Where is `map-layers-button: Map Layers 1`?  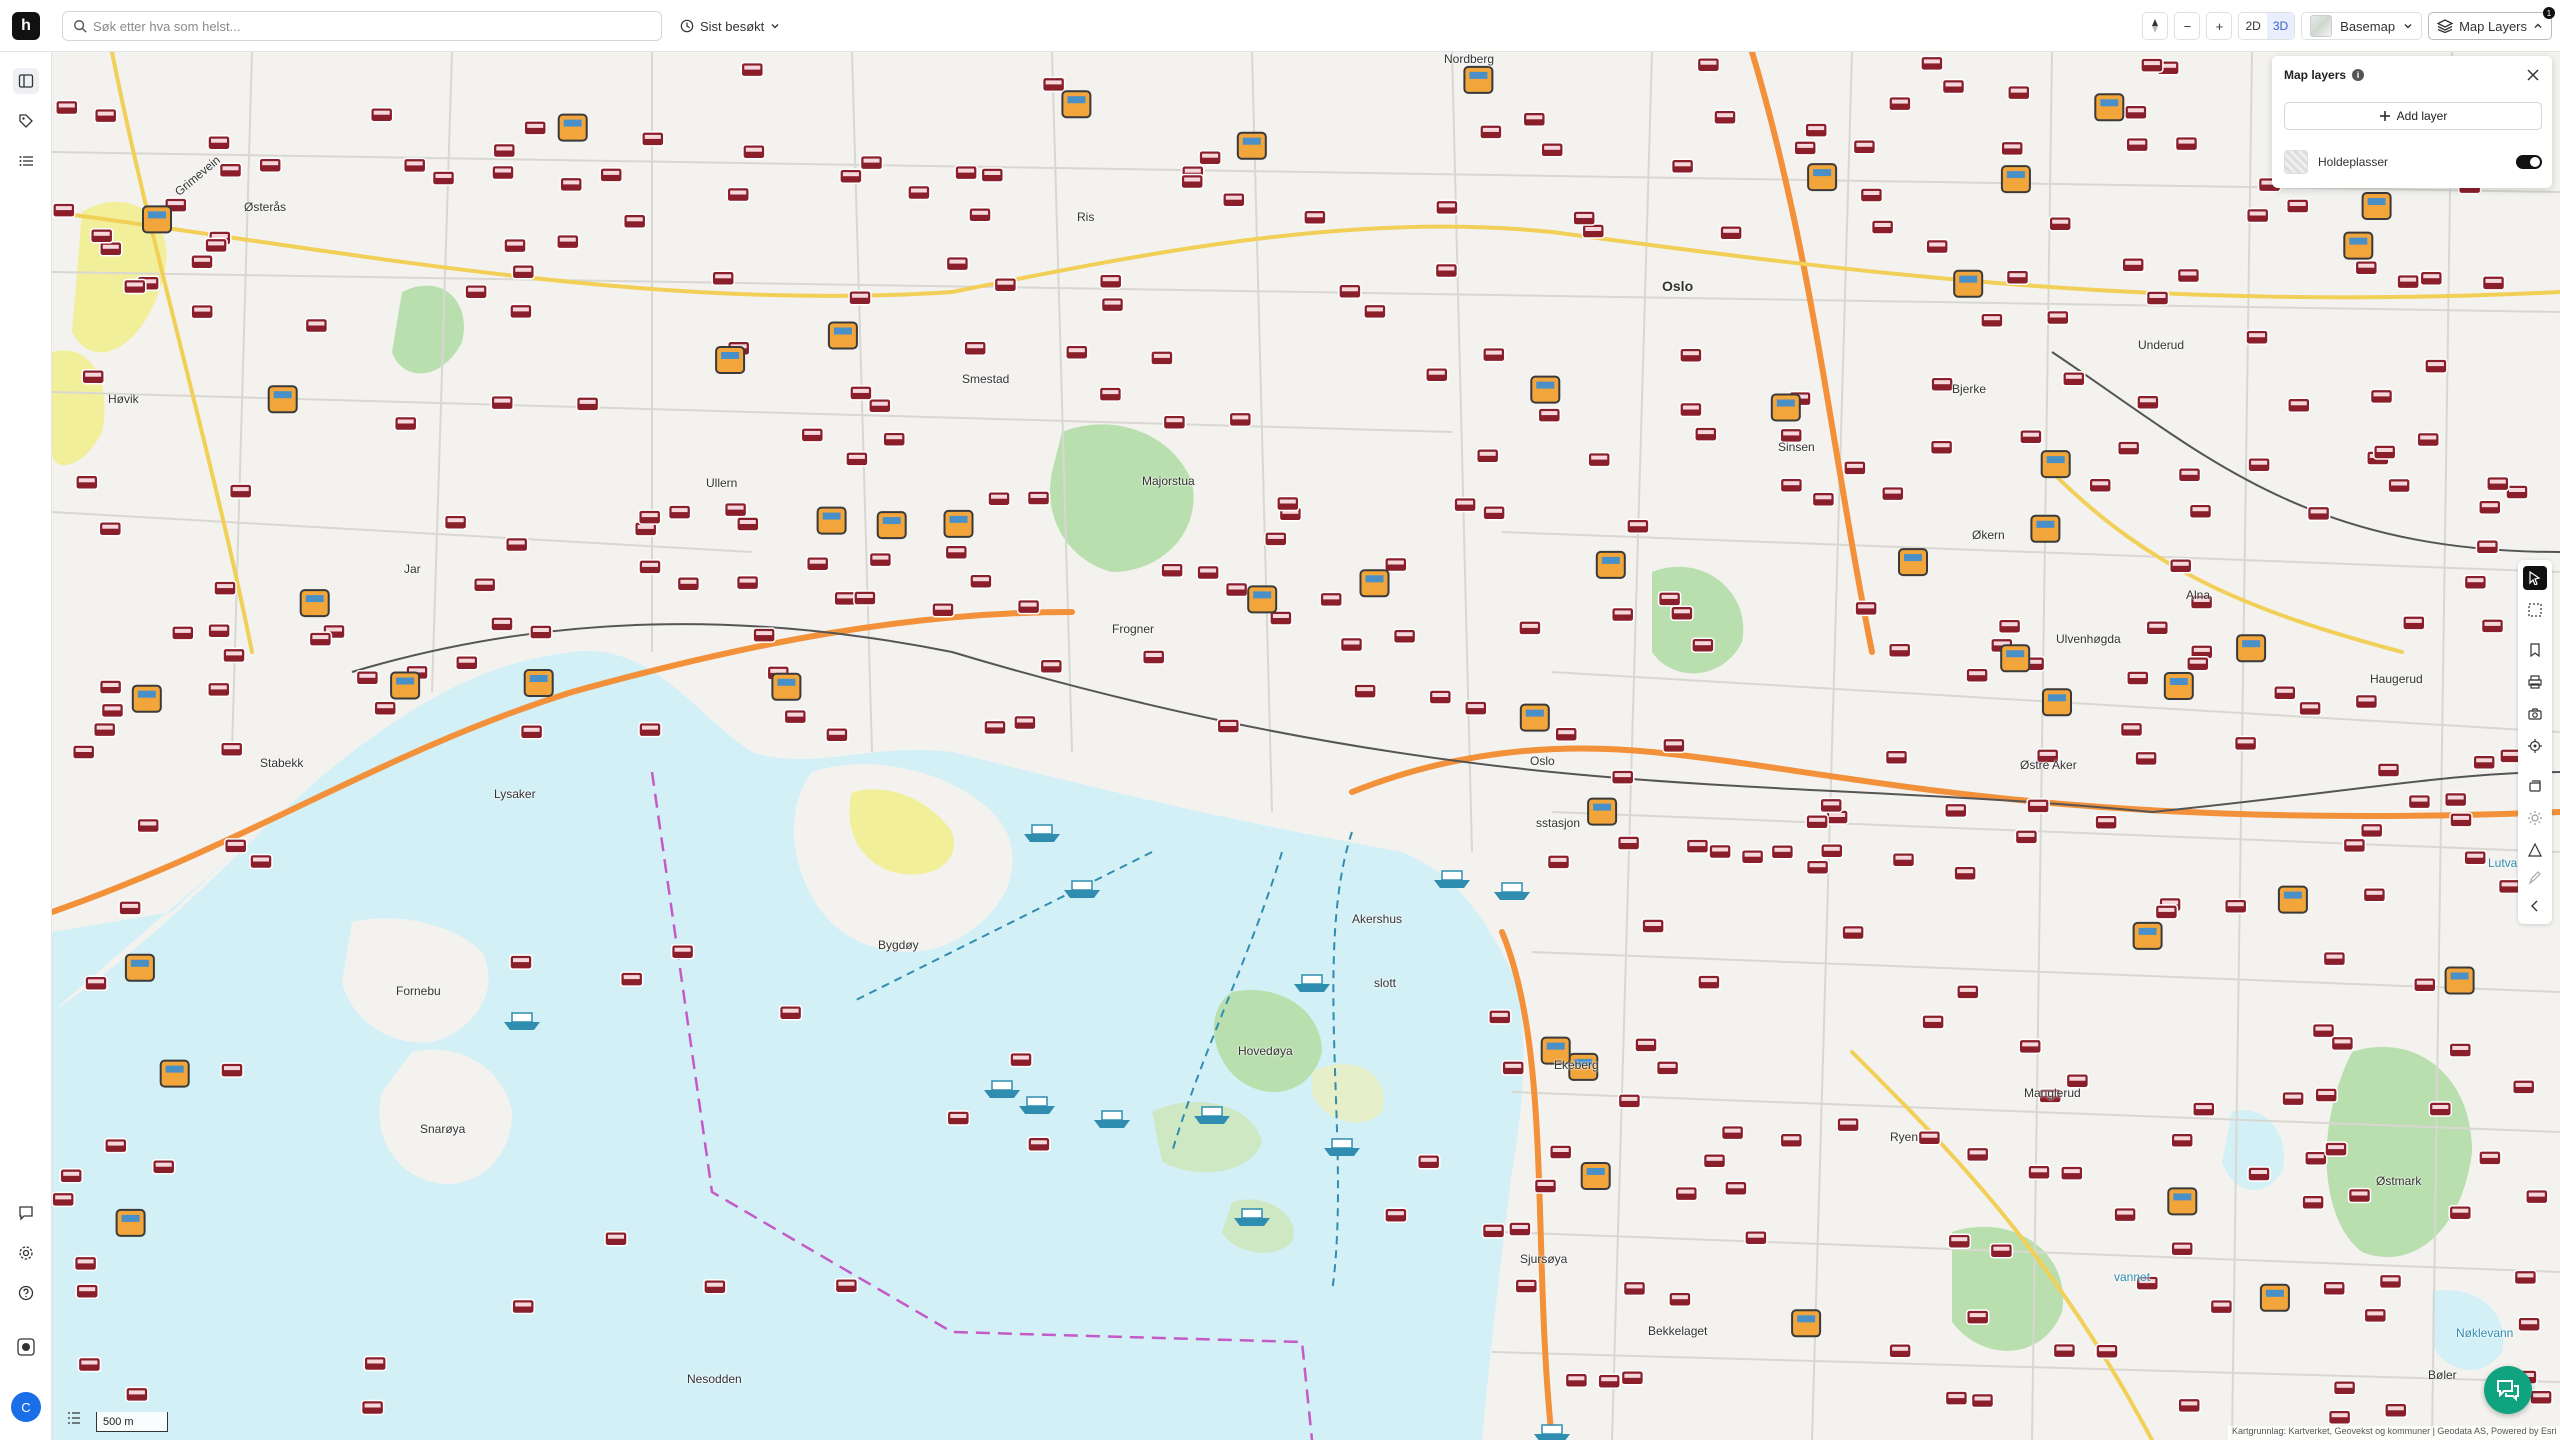
map-layers-button: Map Layers 1 is located at coordinates (2491, 23).